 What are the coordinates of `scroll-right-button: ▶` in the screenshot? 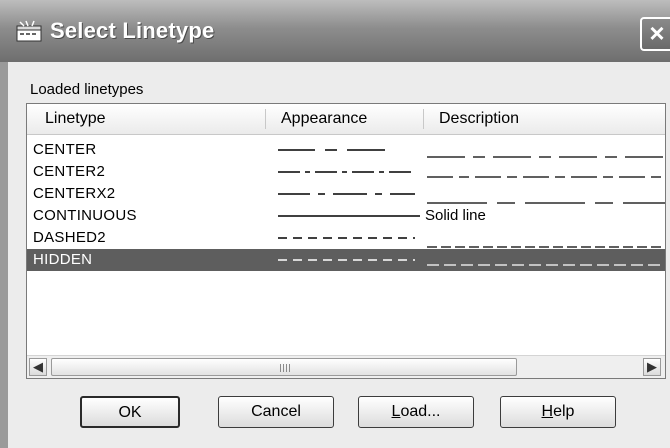 It's located at (652, 367).